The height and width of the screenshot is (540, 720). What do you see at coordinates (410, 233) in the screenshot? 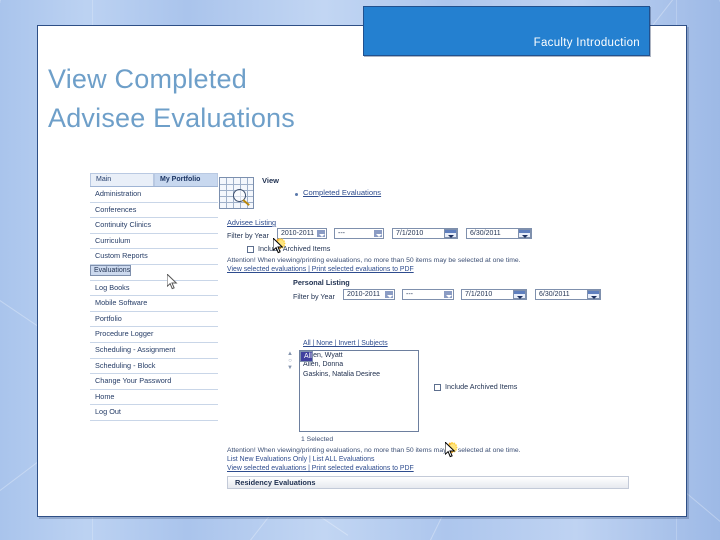
I see `advisee-date-from-value: 7/1/2010` at bounding box center [410, 233].